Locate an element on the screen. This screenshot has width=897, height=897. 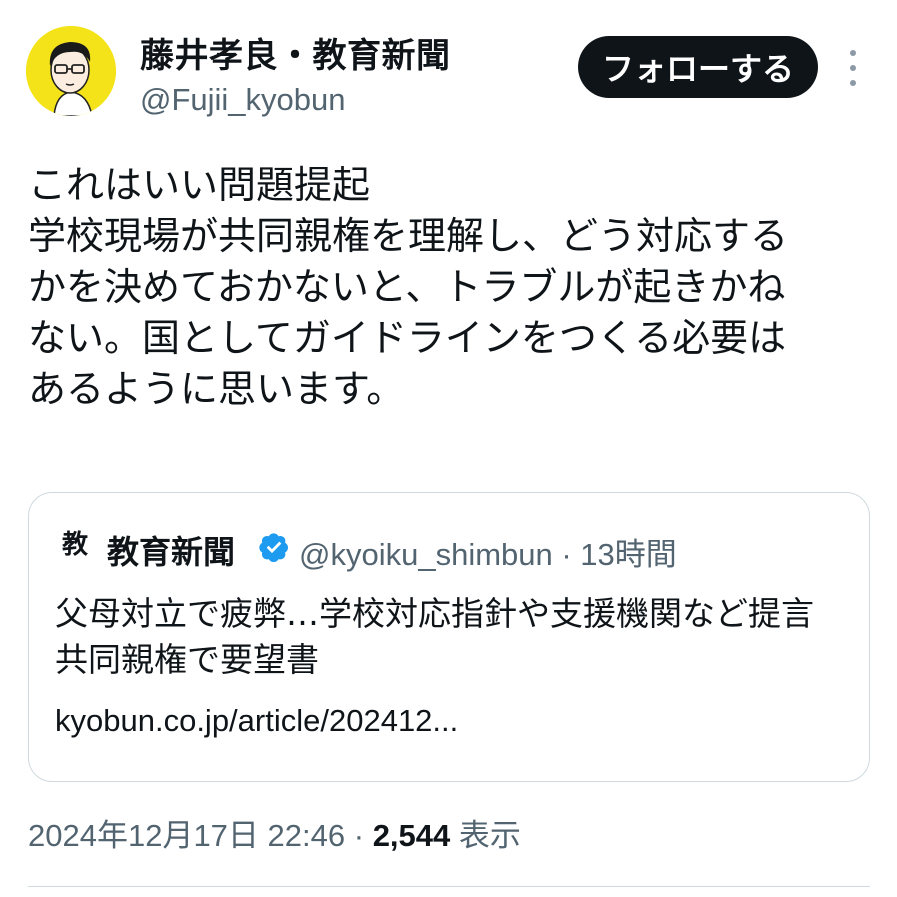
view-label: 表示 is located at coordinates (489, 835).